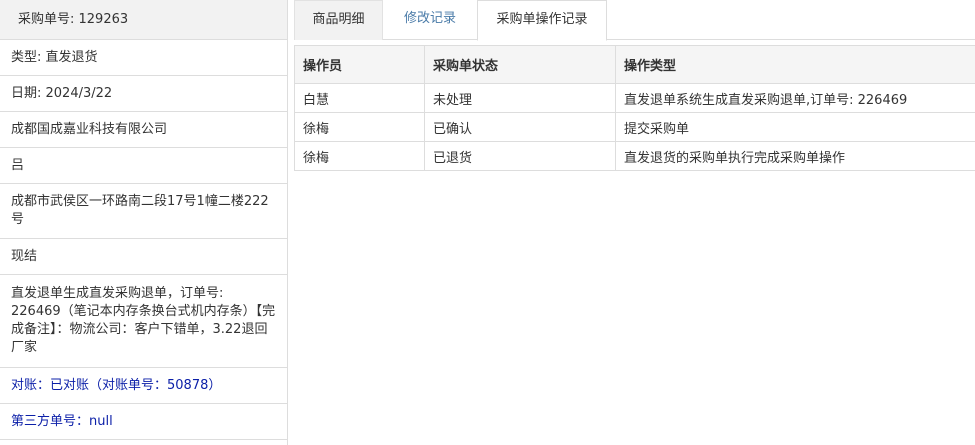 Image resolution: width=975 pixels, height=445 pixels. What do you see at coordinates (795, 127) in the screenshot?
I see `cell-operation-type: 提交采购单` at bounding box center [795, 127].